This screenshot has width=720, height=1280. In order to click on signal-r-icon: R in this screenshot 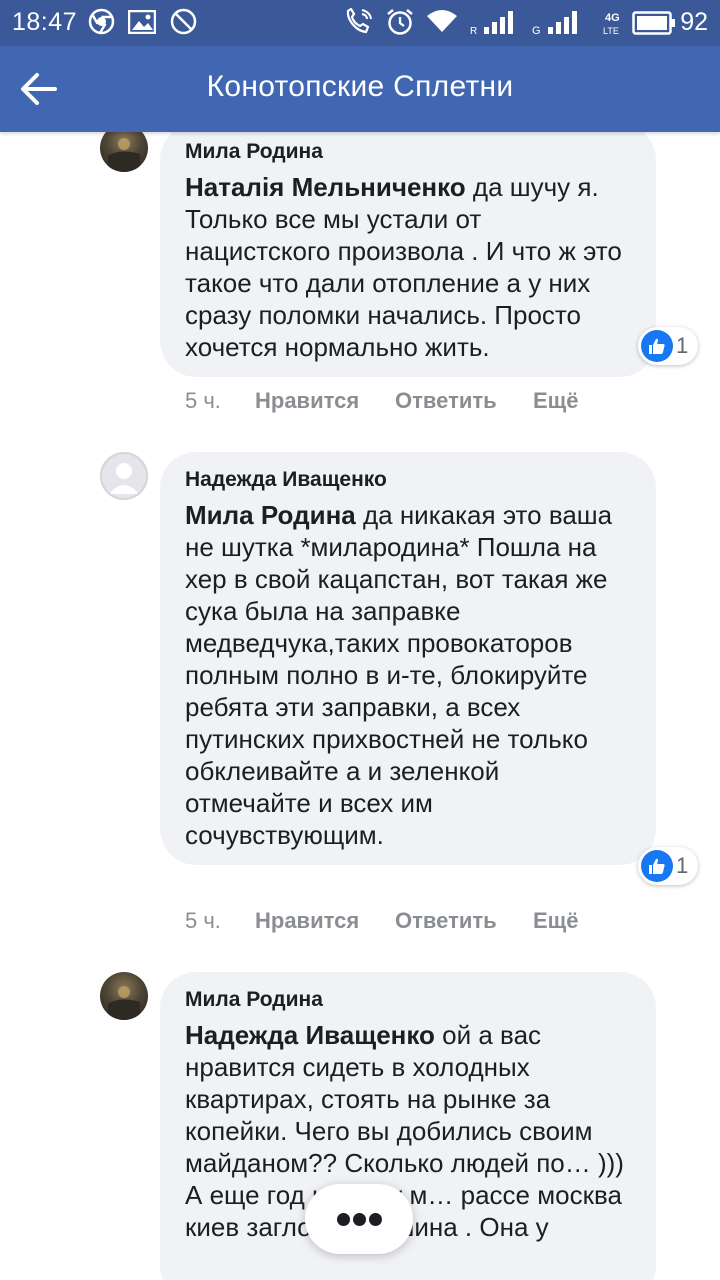, I will do `click(498, 25)`.